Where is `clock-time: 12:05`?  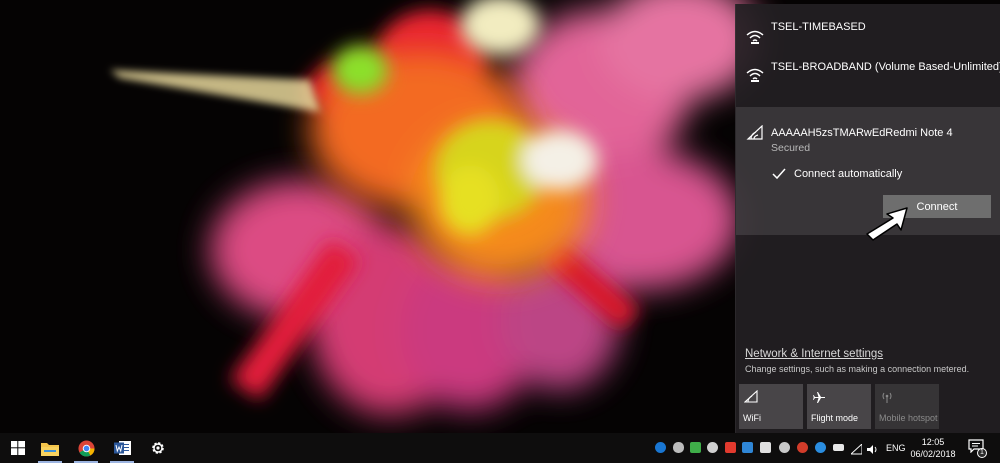 clock-time: 12:05 is located at coordinates (933, 442).